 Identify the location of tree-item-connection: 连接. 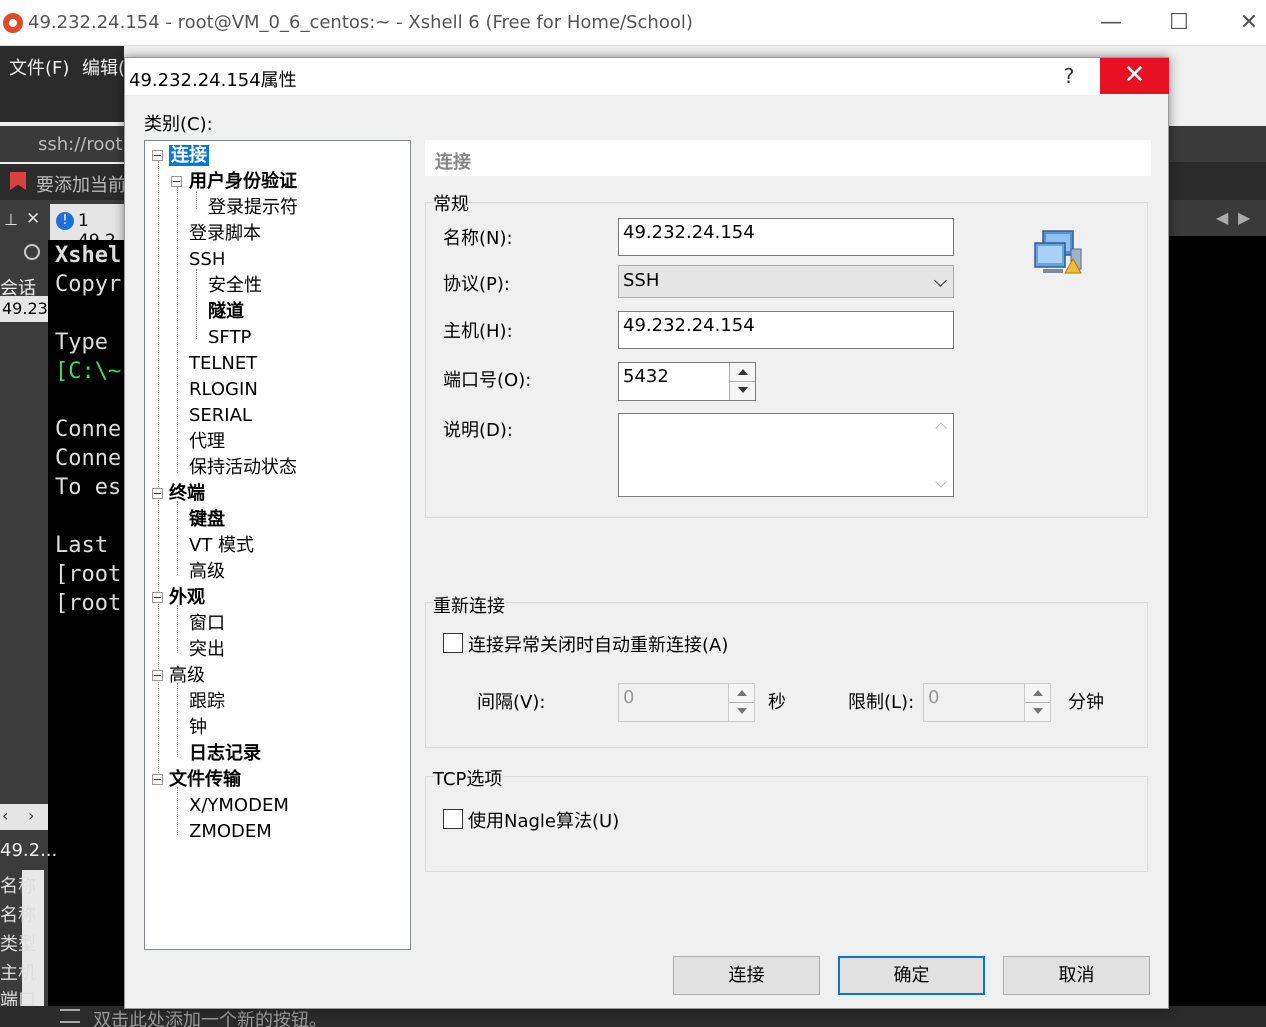
(189, 156).